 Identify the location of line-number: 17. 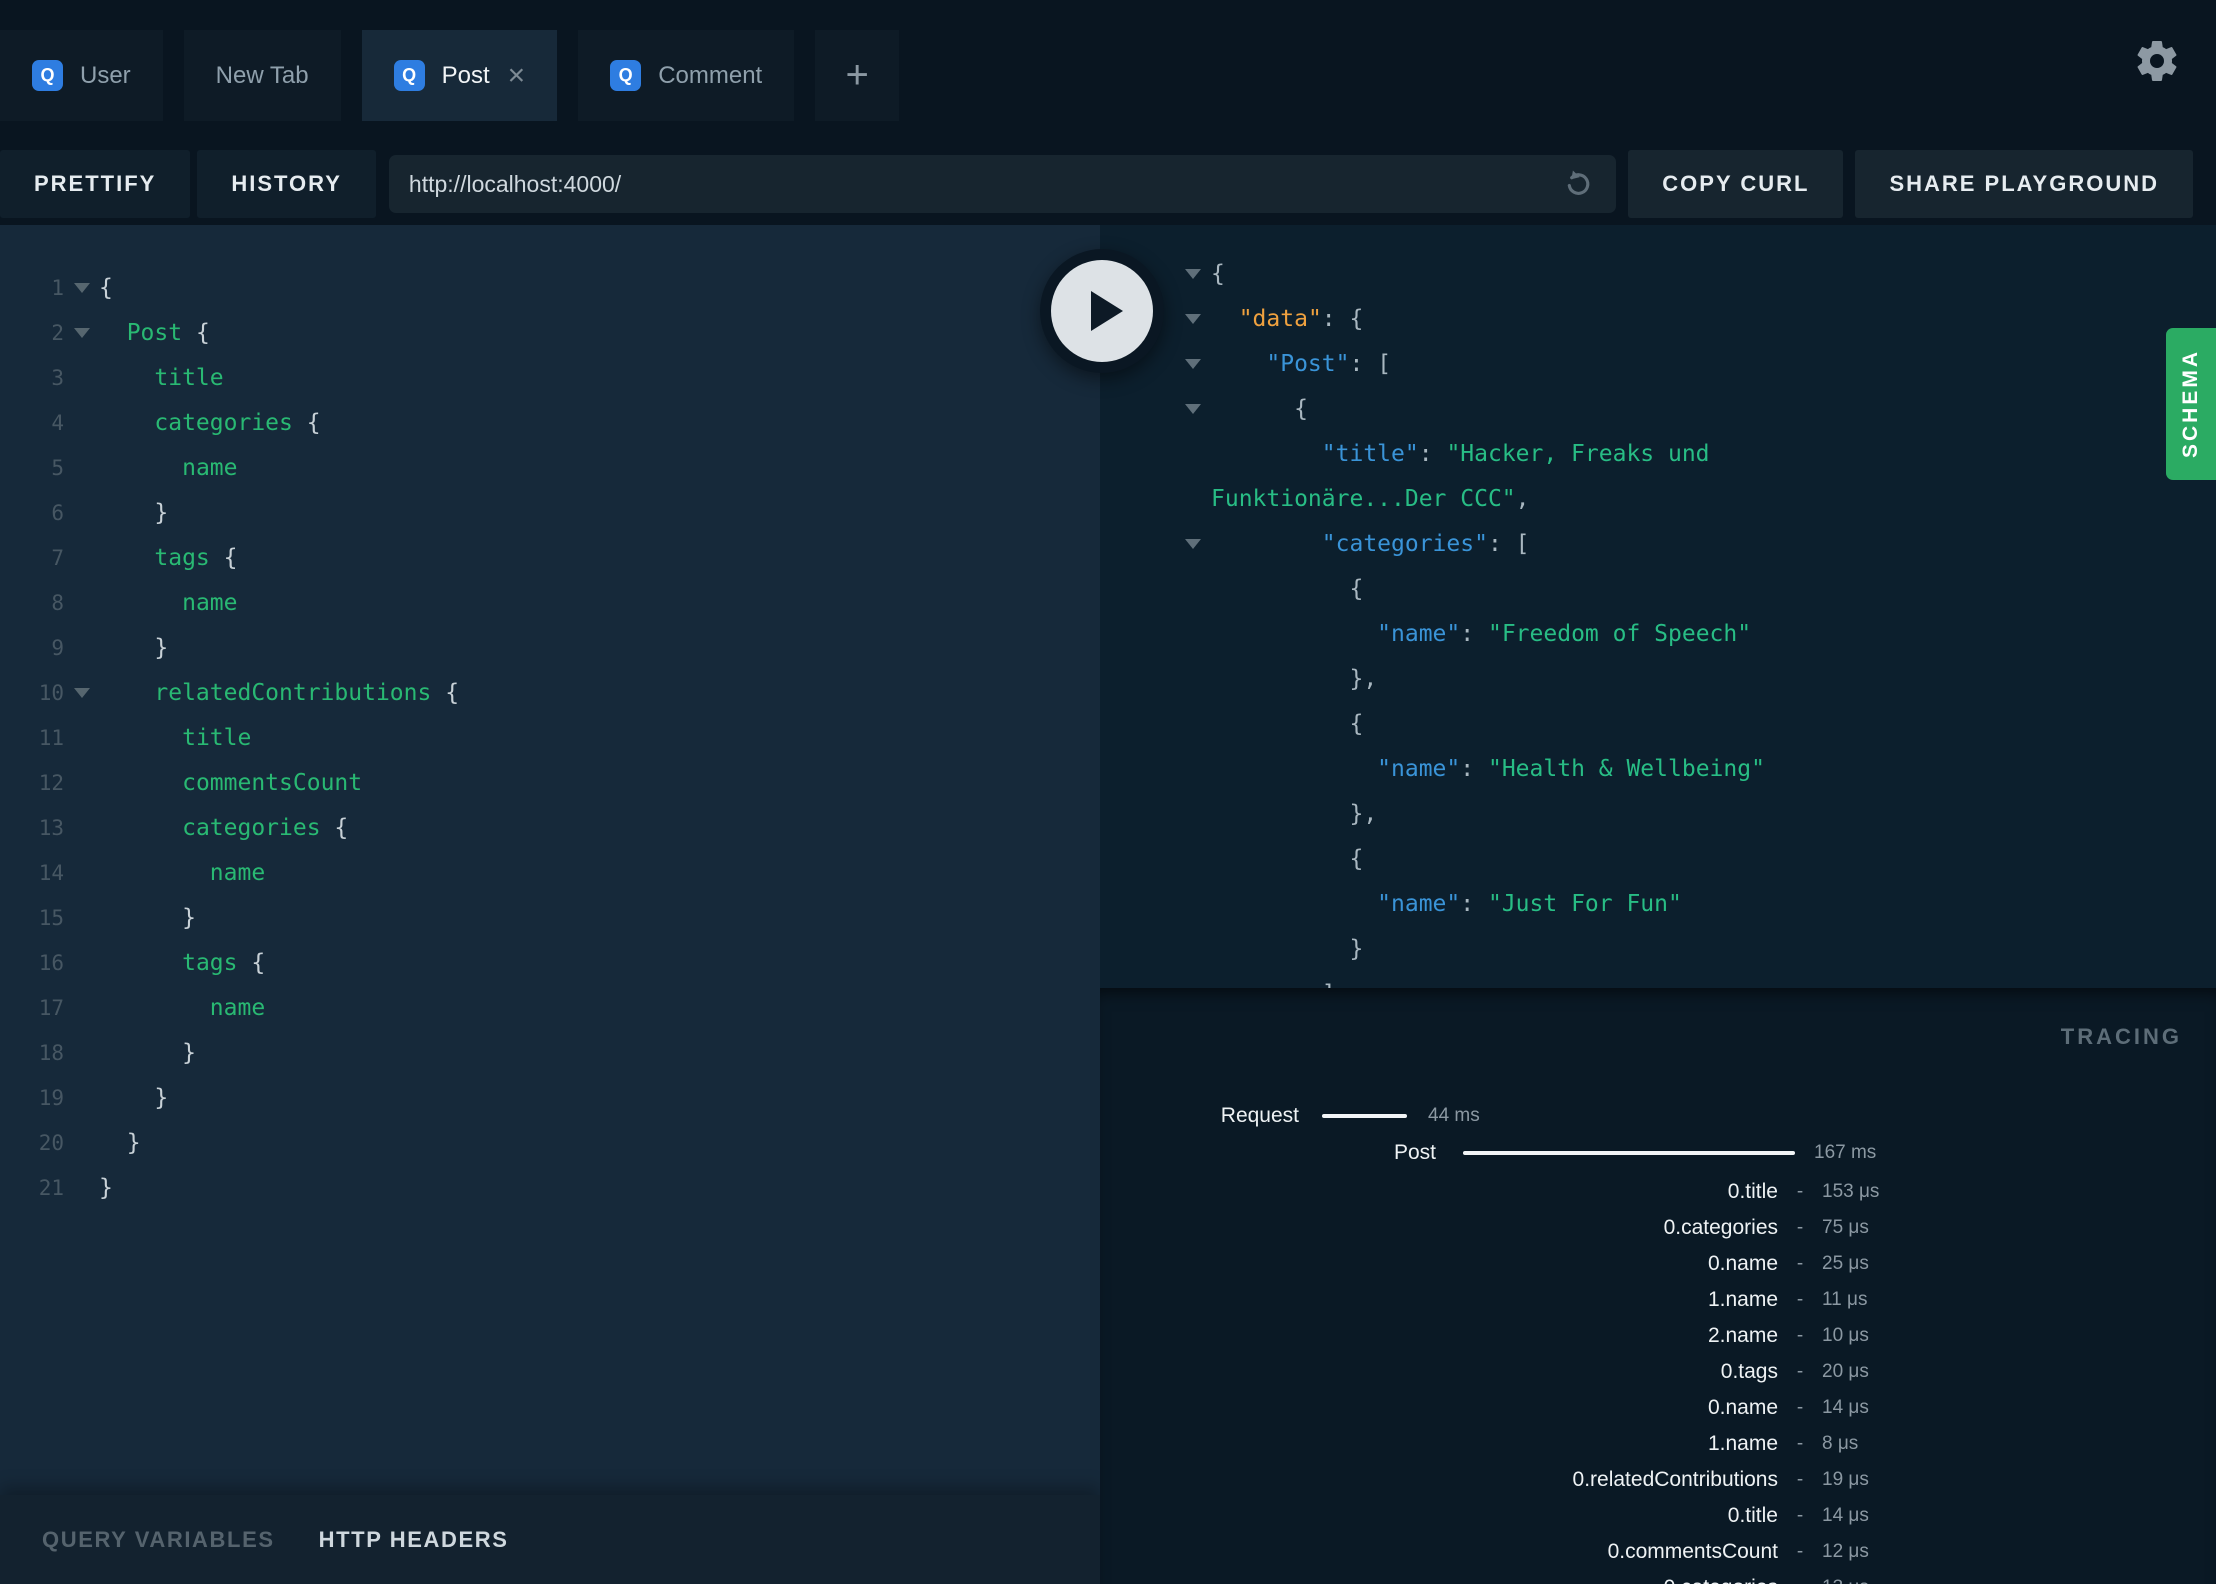
(51, 1007).